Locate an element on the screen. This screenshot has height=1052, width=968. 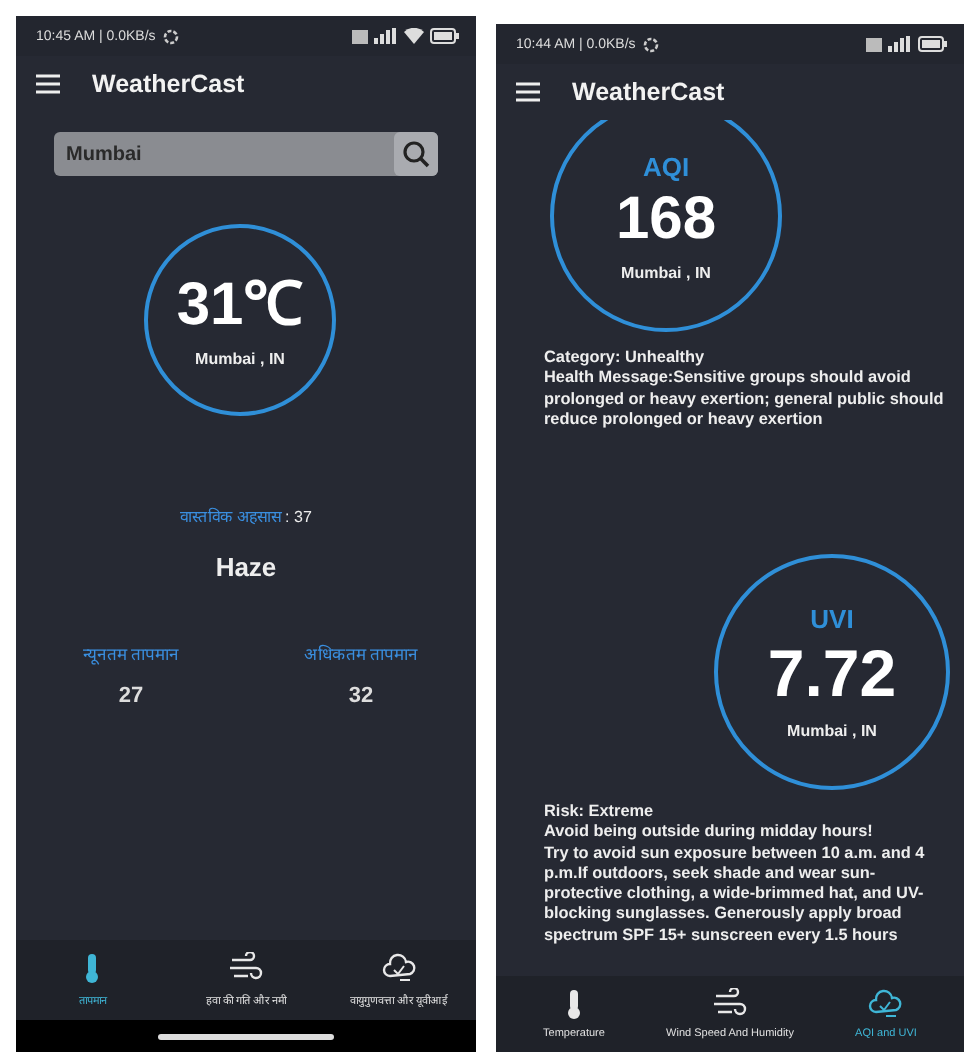
condition-label: Haze is located at coordinates (246, 567).